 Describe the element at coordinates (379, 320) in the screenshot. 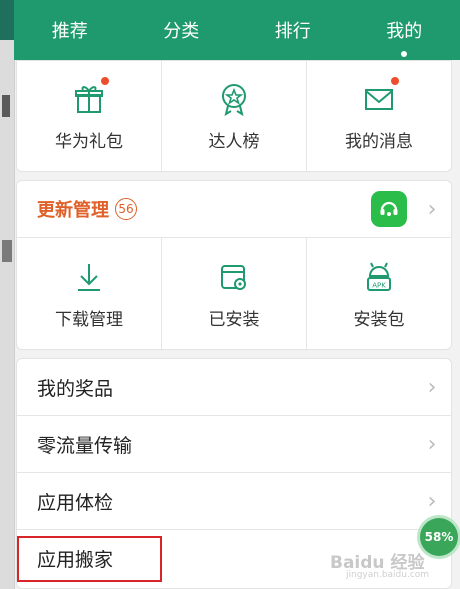

I see `install-package-label: 安装包` at that location.